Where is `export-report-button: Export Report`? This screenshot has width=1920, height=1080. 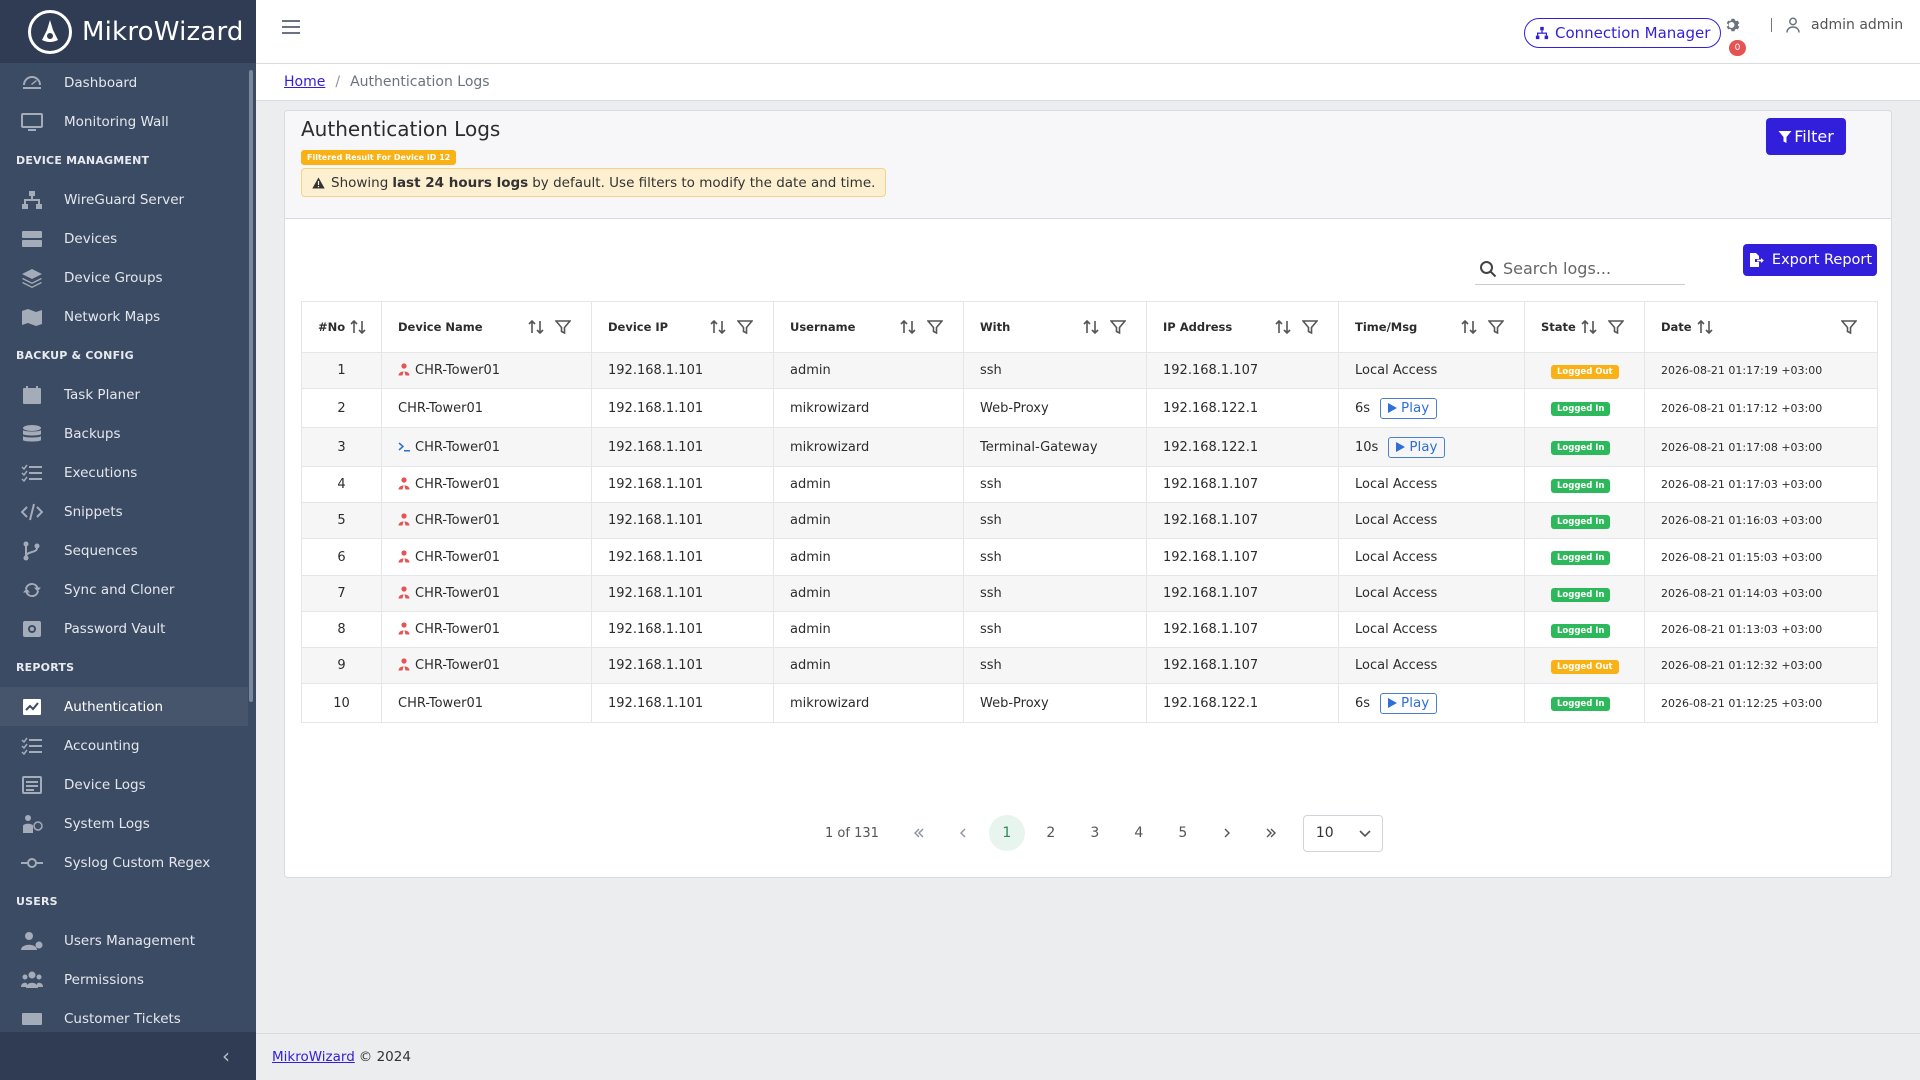
export-report-button: Export Report is located at coordinates (1810, 260).